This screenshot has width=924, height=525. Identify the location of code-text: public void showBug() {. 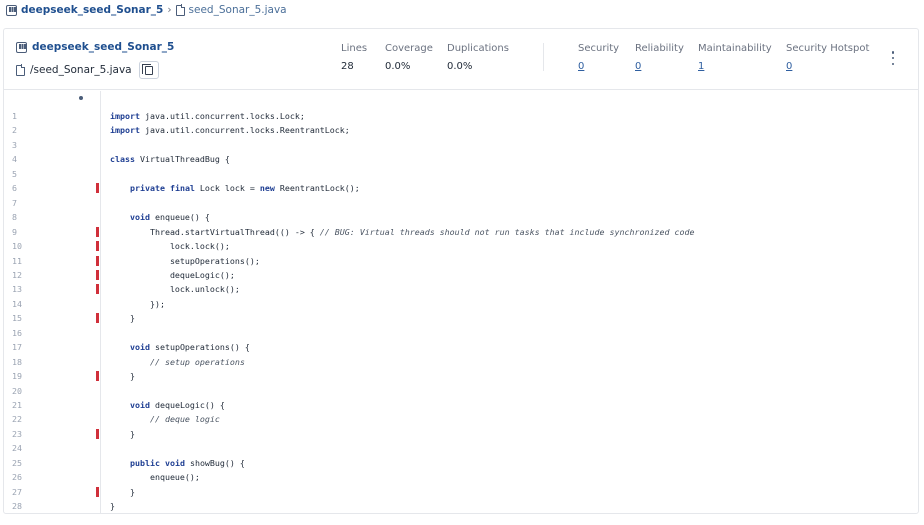
(187, 462).